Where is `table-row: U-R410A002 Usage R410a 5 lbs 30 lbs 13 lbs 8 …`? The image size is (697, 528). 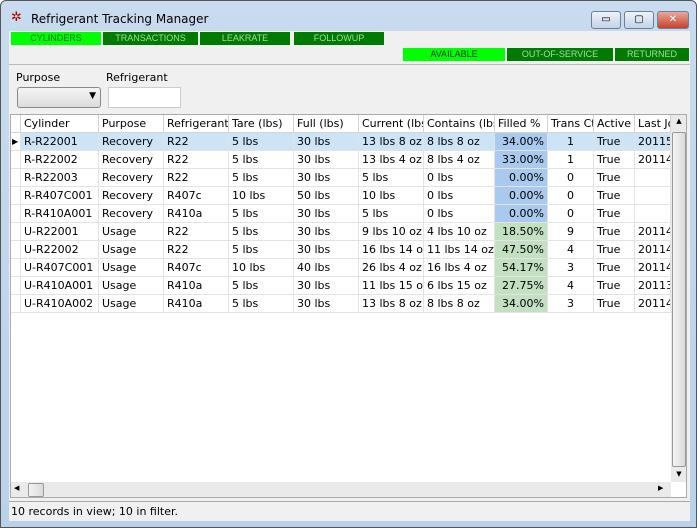
table-row: U-R410A002 Usage R410a 5 lbs 30 lbs 13 lbs 8 … is located at coordinates (341, 304).